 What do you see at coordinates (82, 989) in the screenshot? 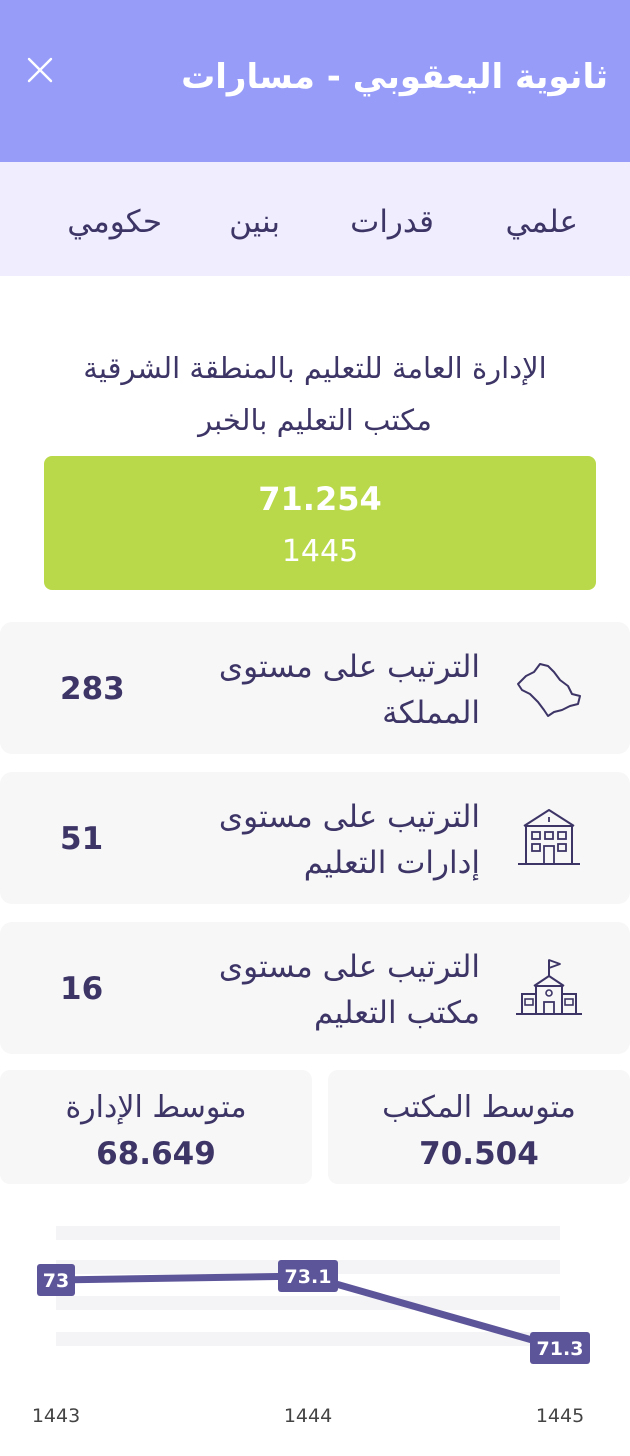
I see `rank-value-office: 16` at bounding box center [82, 989].